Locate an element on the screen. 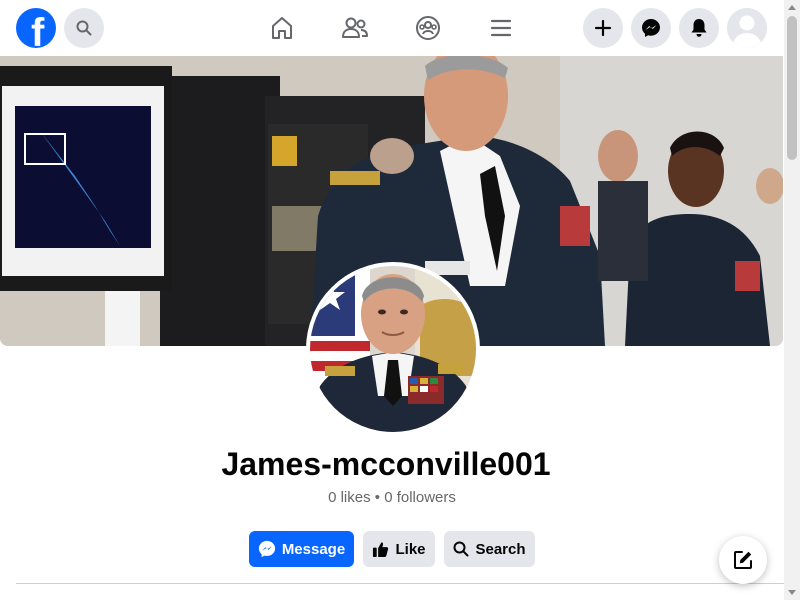 The width and height of the screenshot is (800, 600). scroll-up-arrow-icon is located at coordinates (792, 7).